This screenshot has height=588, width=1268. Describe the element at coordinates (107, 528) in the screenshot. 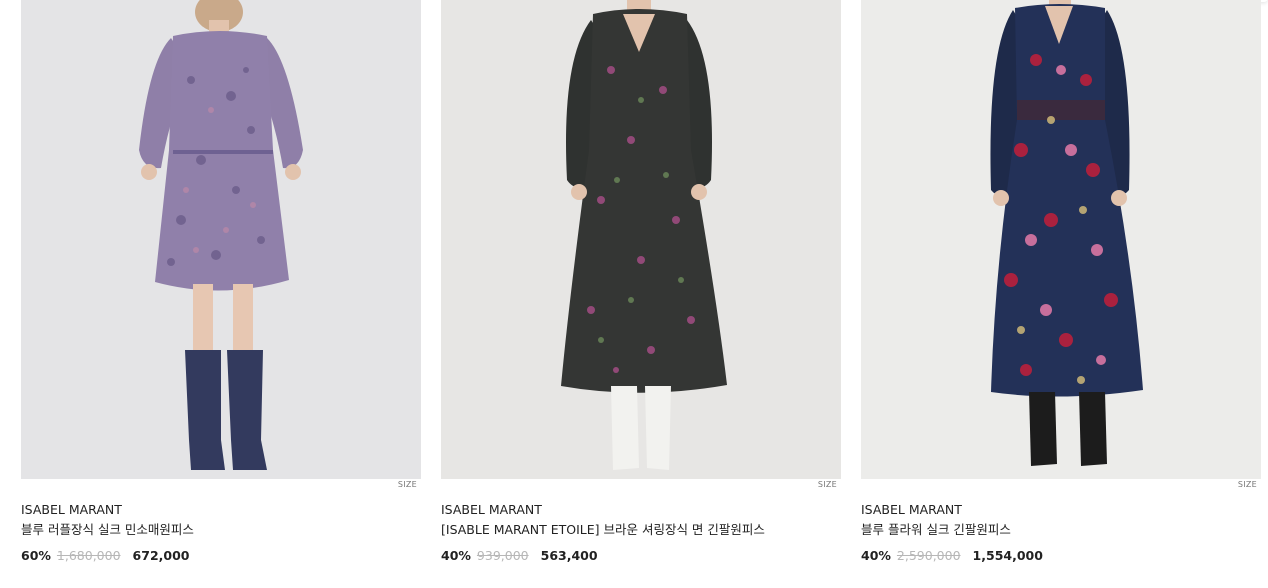

I see `product-name: 블루 러플장식 실크 민소매원피스` at that location.